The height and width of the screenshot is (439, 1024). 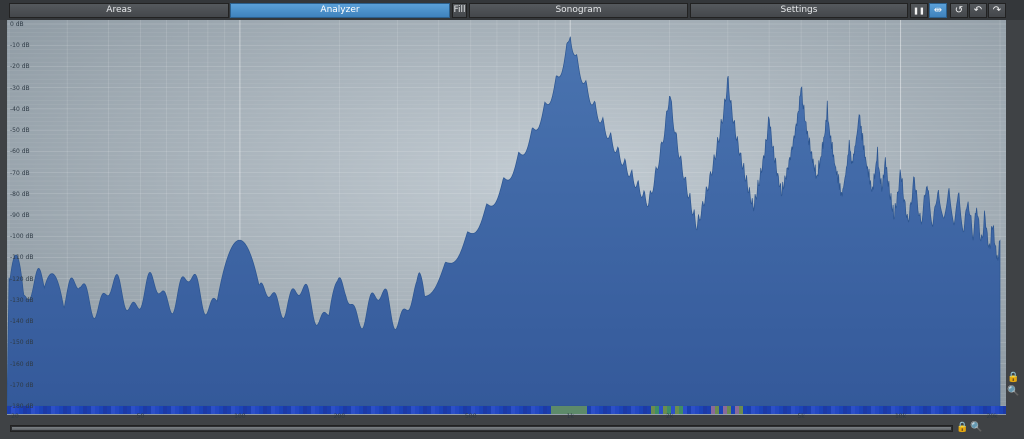 I want to click on zoom-icon: 🔍, so click(x=1013, y=392).